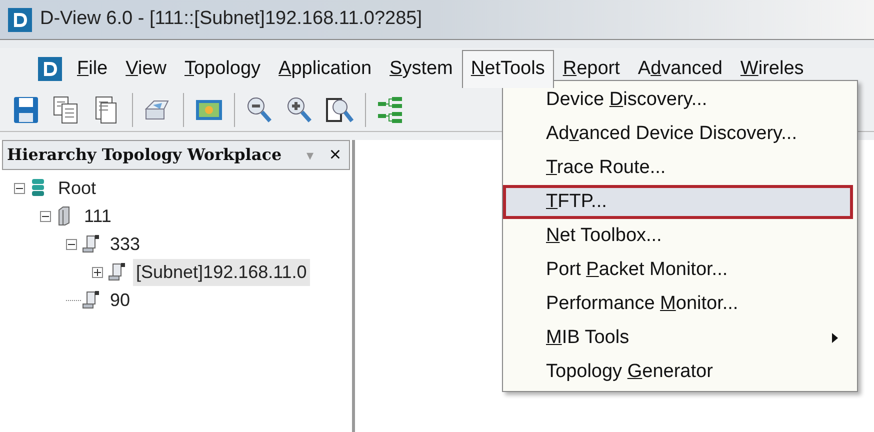  What do you see at coordinates (508, 69) in the screenshot?
I see `menu-item: NetTools` at bounding box center [508, 69].